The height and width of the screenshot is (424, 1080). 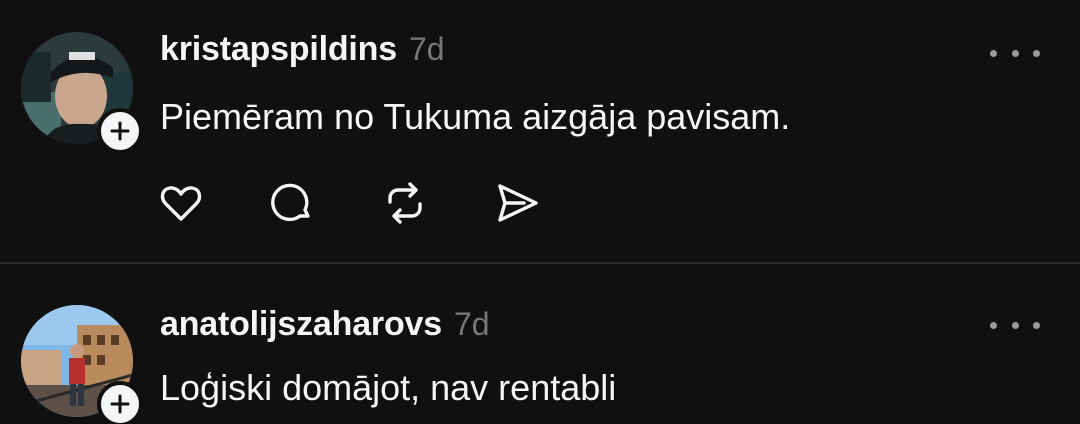 I want to click on repost-button, so click(x=405, y=203).